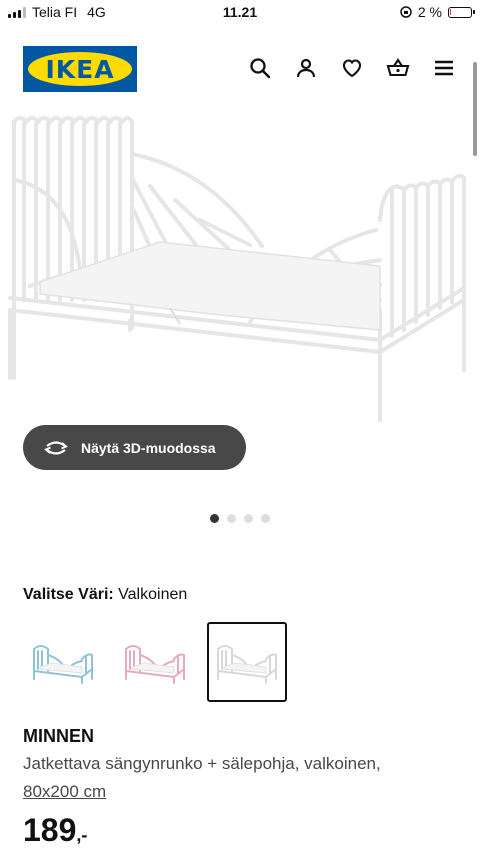  Describe the element at coordinates (240, 518) in the screenshot. I see `carousel-dots` at that location.